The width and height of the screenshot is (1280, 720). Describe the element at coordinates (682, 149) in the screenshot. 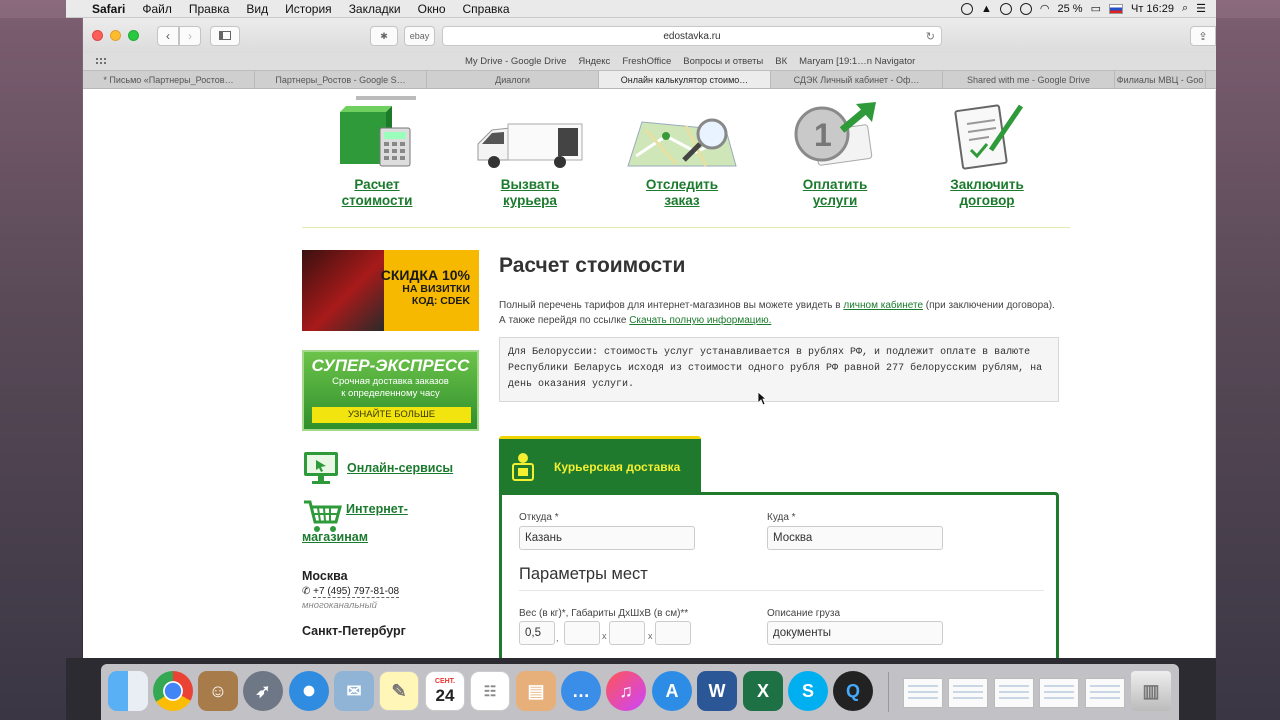

I see `nav-track: Отследить заказ` at that location.